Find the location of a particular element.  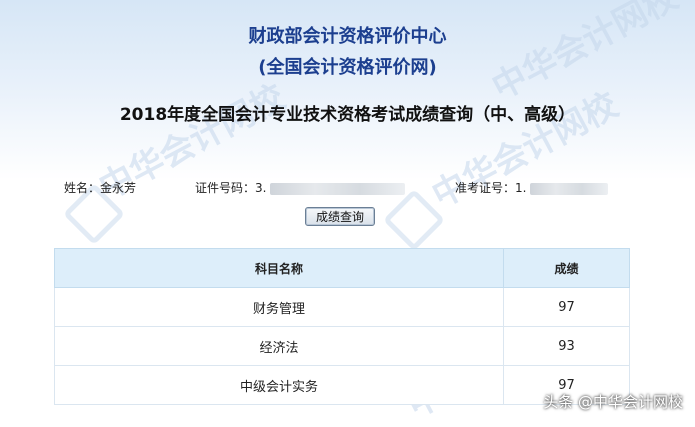

name-value: 金永芳 is located at coordinates (118, 188).